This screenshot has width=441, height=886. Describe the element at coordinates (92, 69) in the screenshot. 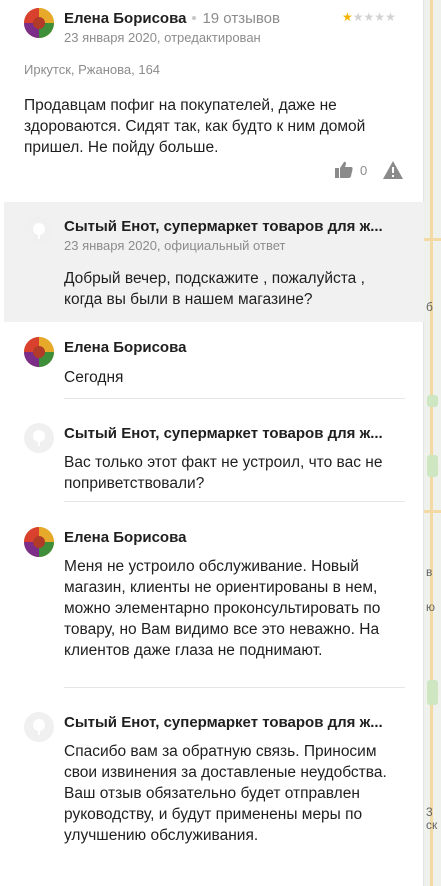

I see `review-address: Иркутск, Ржанова, 164` at that location.